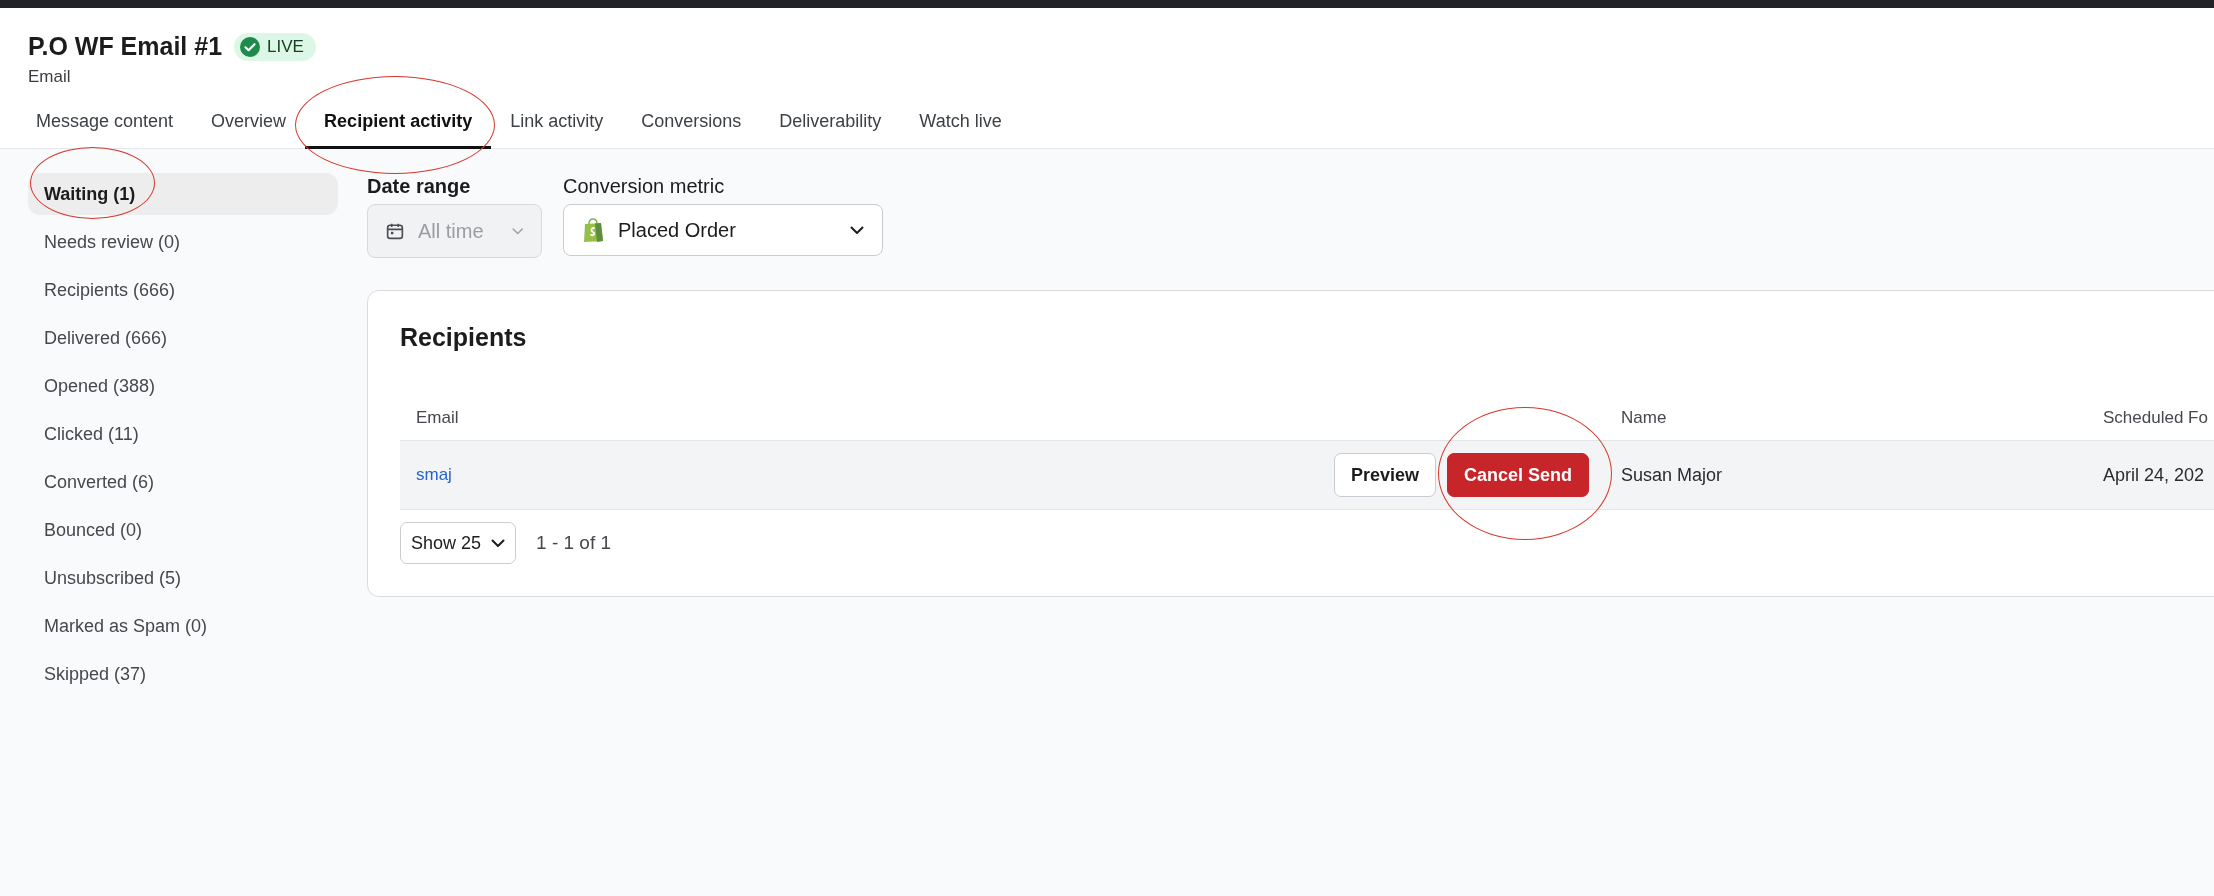 This screenshot has height=896, width=2214. Describe the element at coordinates (723, 230) in the screenshot. I see `dropdown: Placed Order` at that location.